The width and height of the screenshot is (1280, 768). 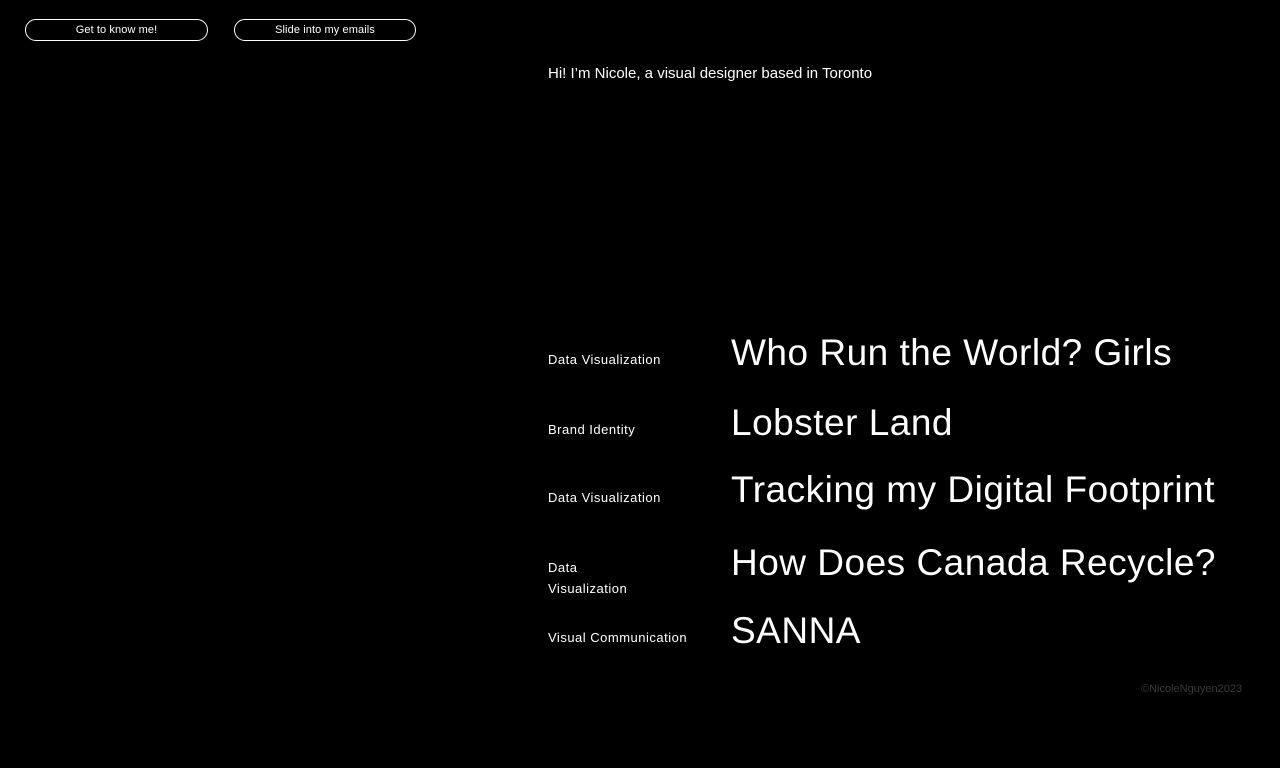 What do you see at coordinates (973, 563) in the screenshot?
I see `project-title: How Does Canada Recycle?` at bounding box center [973, 563].